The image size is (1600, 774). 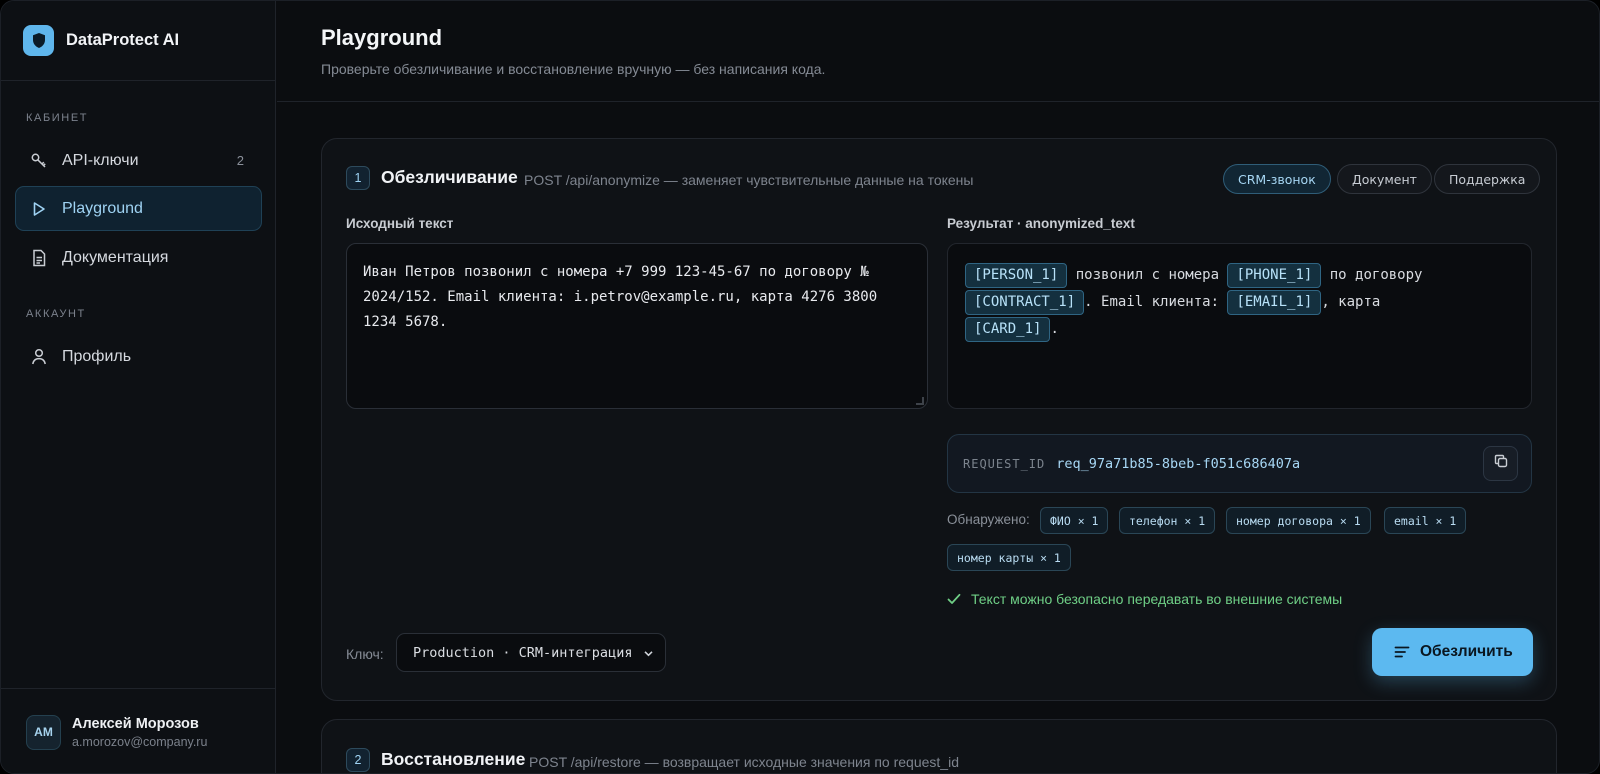 I want to click on step-badge: 2, so click(x=358, y=760).